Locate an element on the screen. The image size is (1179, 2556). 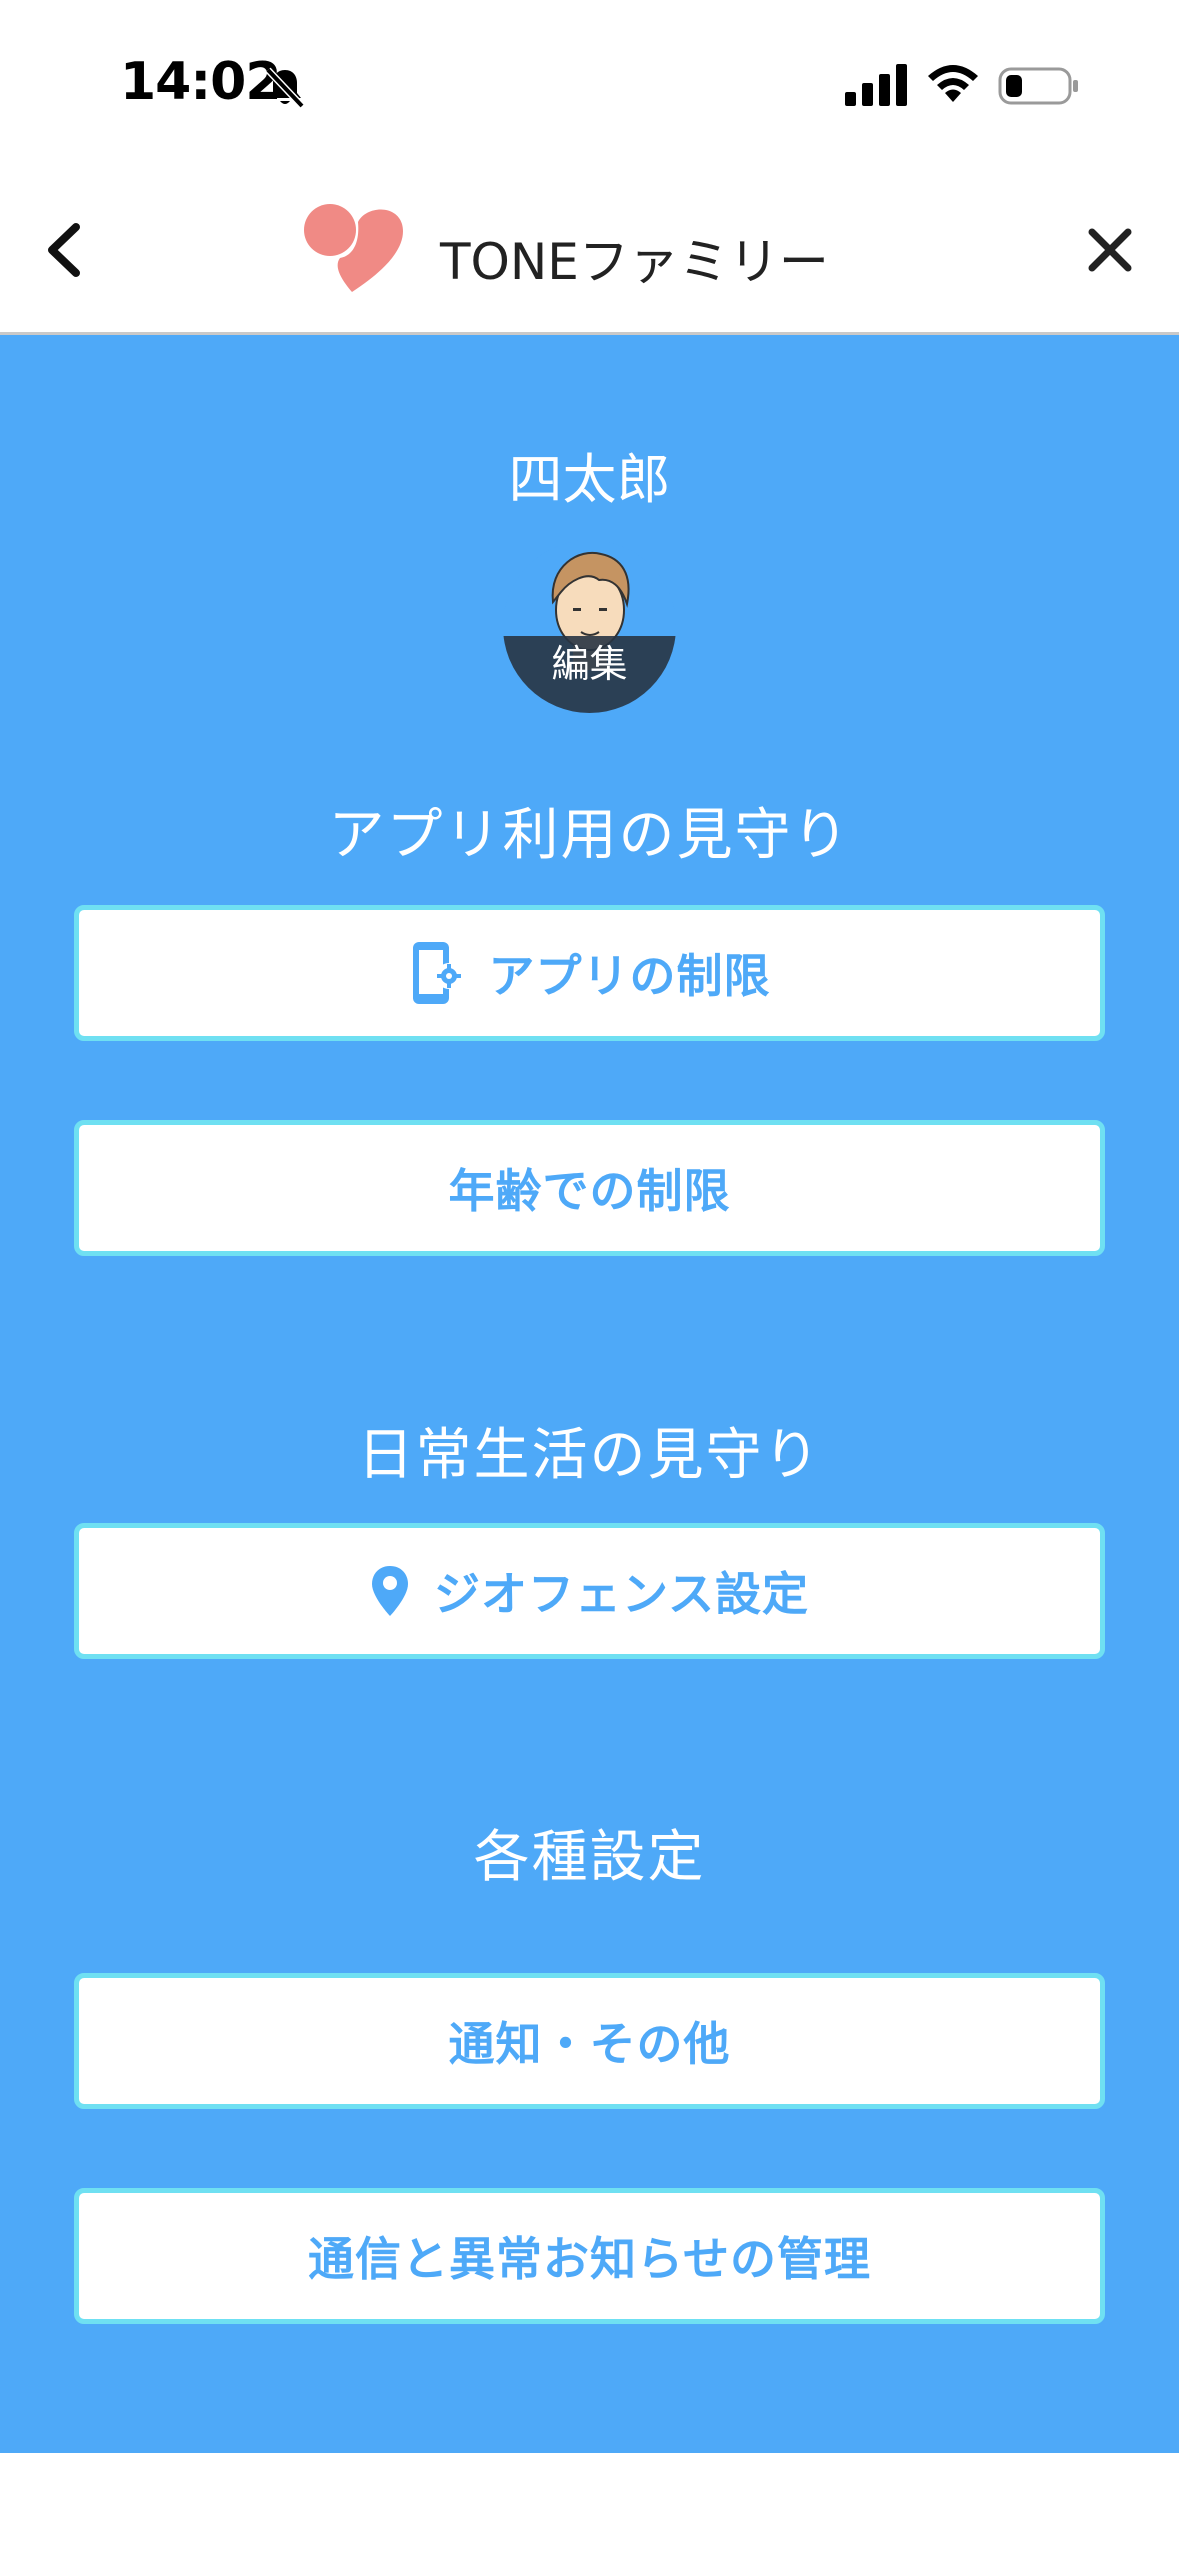
close-icon is located at coordinates (1110, 250).